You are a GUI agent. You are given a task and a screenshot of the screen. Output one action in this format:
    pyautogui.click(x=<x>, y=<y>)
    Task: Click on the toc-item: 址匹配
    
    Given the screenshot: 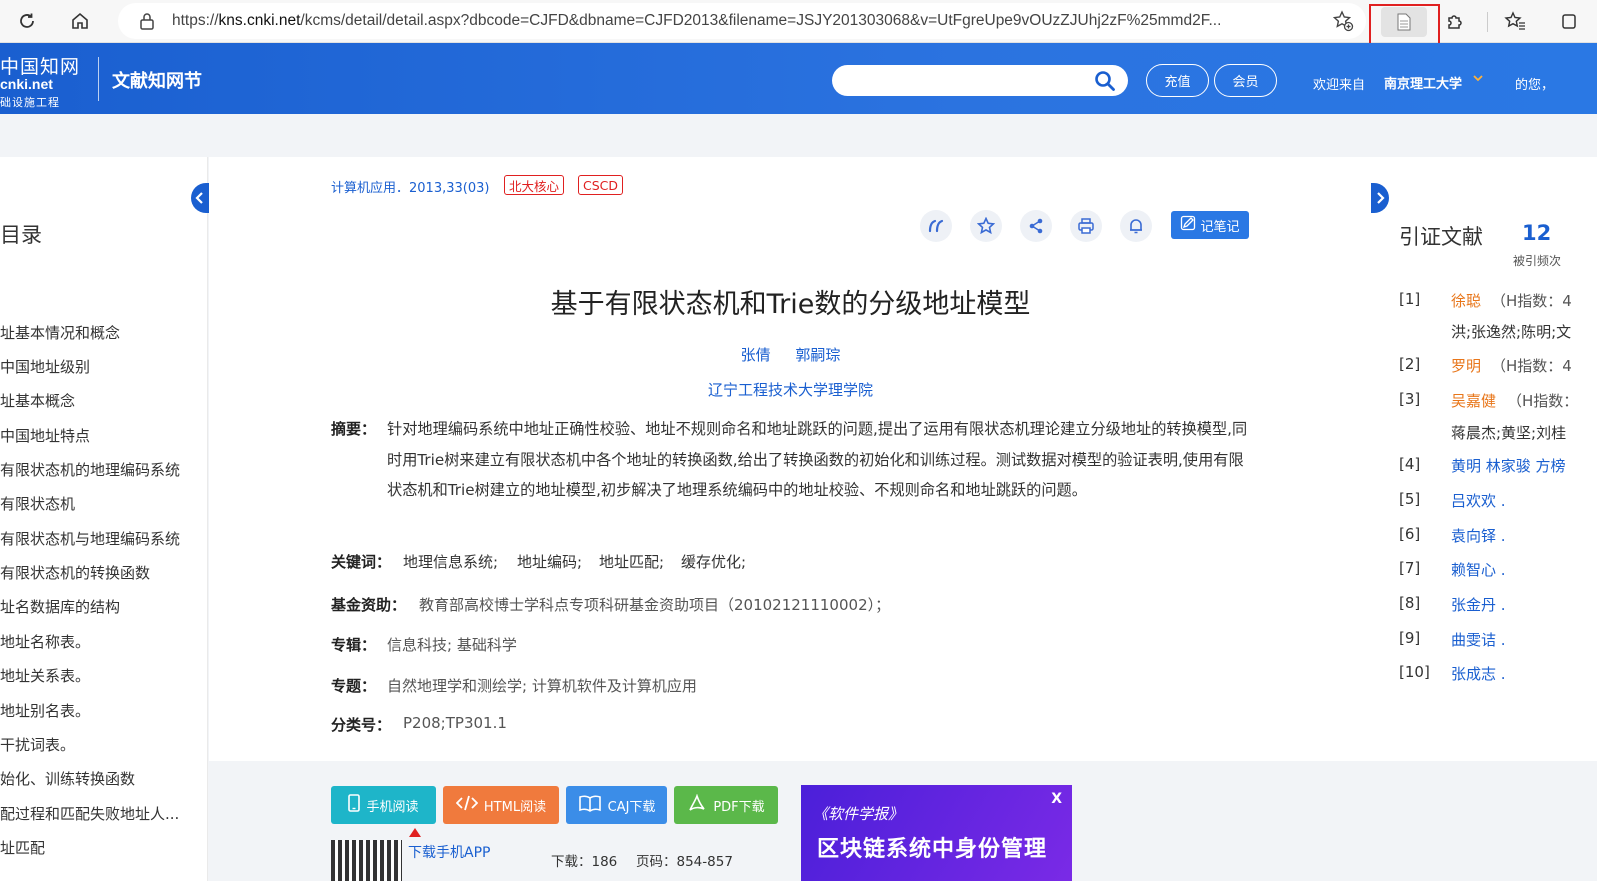 What is the action you would take?
    pyautogui.click(x=100, y=847)
    